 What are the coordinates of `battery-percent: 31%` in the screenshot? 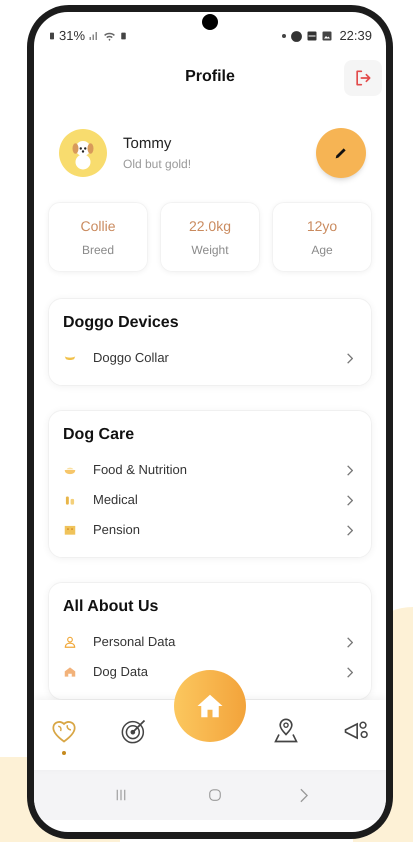 It's located at (72, 36).